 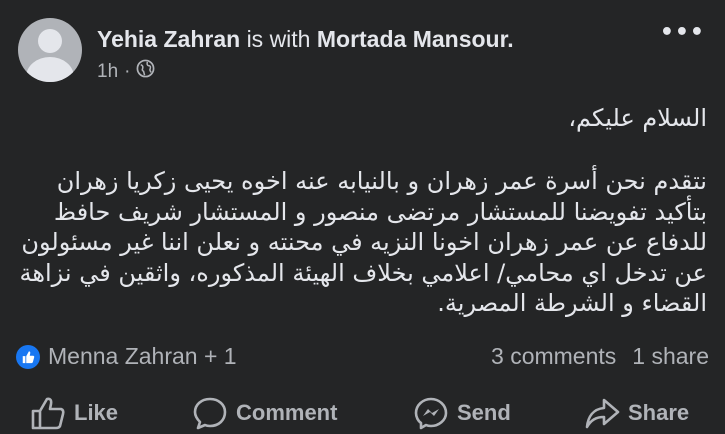 I want to click on post-greeting: السلام عليكم،, so click(x=637, y=118).